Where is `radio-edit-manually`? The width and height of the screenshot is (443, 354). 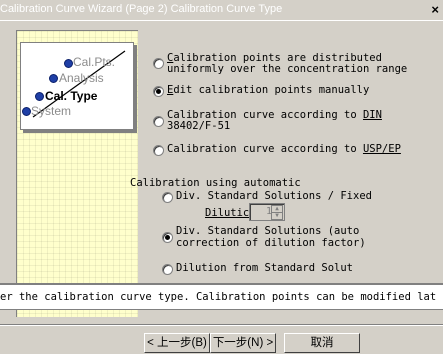 radio-edit-manually is located at coordinates (158, 91).